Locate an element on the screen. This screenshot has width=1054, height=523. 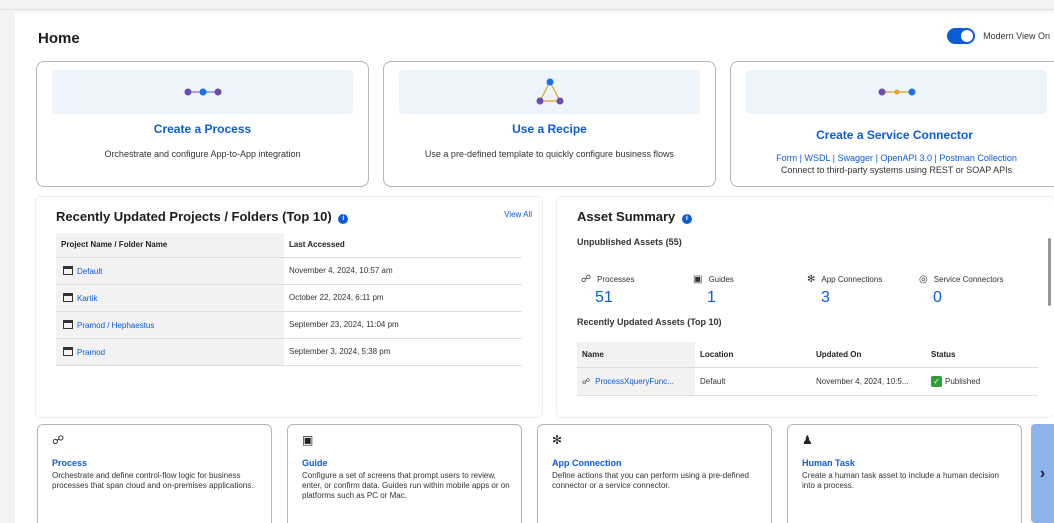
link-postman: Postman Collection is located at coordinates (978, 158).